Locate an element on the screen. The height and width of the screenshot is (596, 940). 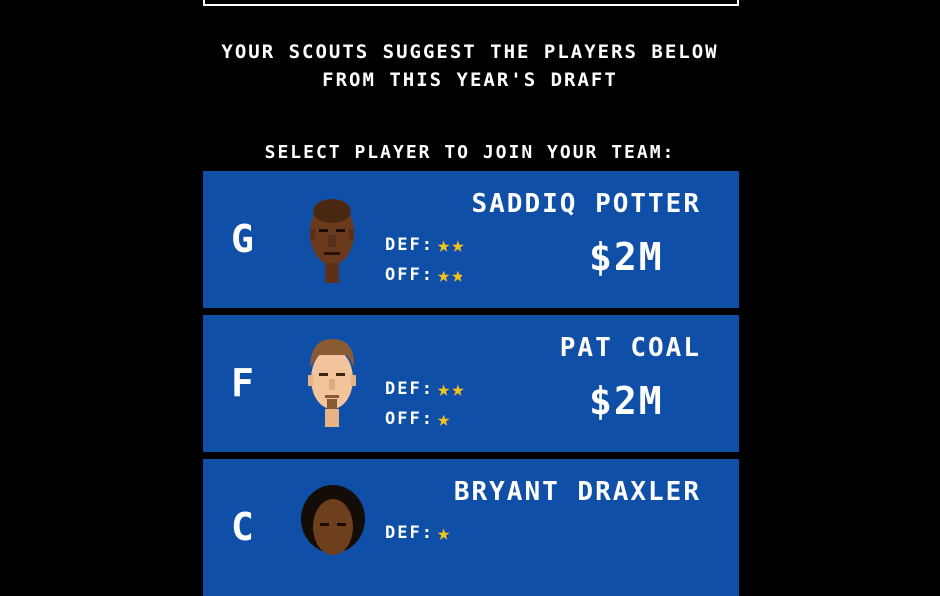
offense-stars: ★★ ★ is located at coordinates (451, 275).